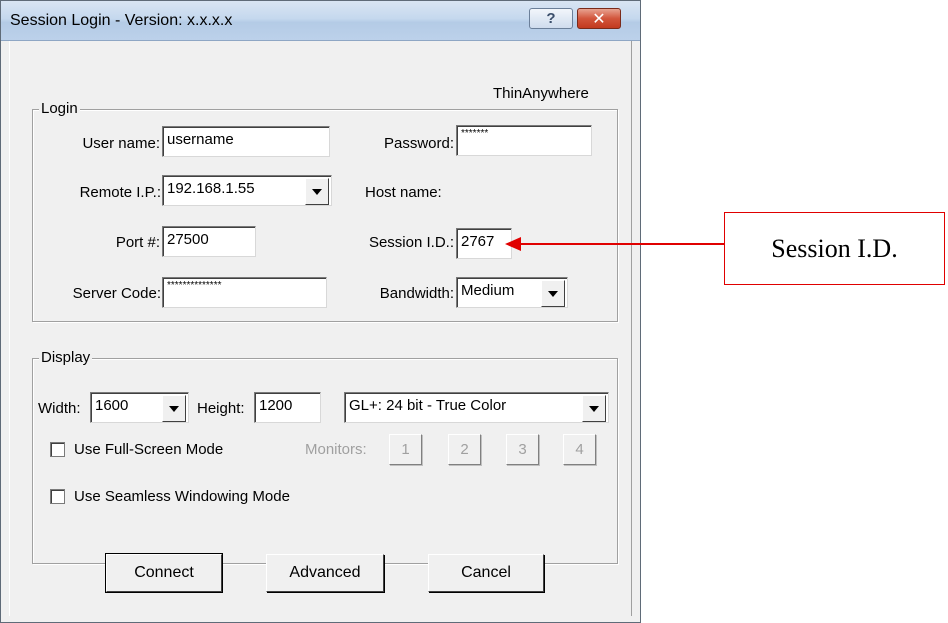 This screenshot has height=623, width=948. I want to click on height-input: 1200, so click(287, 407).